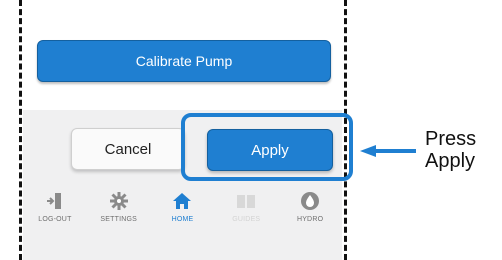  What do you see at coordinates (20, 130) in the screenshot?
I see `phone-left-edge` at bounding box center [20, 130].